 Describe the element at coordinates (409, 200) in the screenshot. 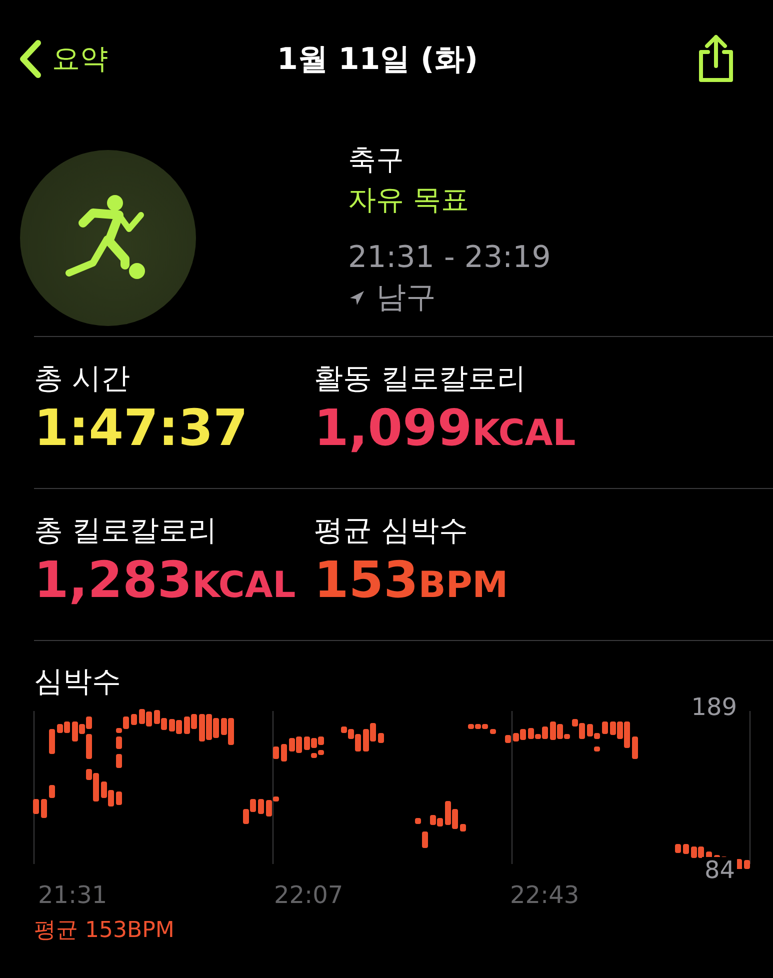

I see `workout-goal: 자유 목표` at that location.